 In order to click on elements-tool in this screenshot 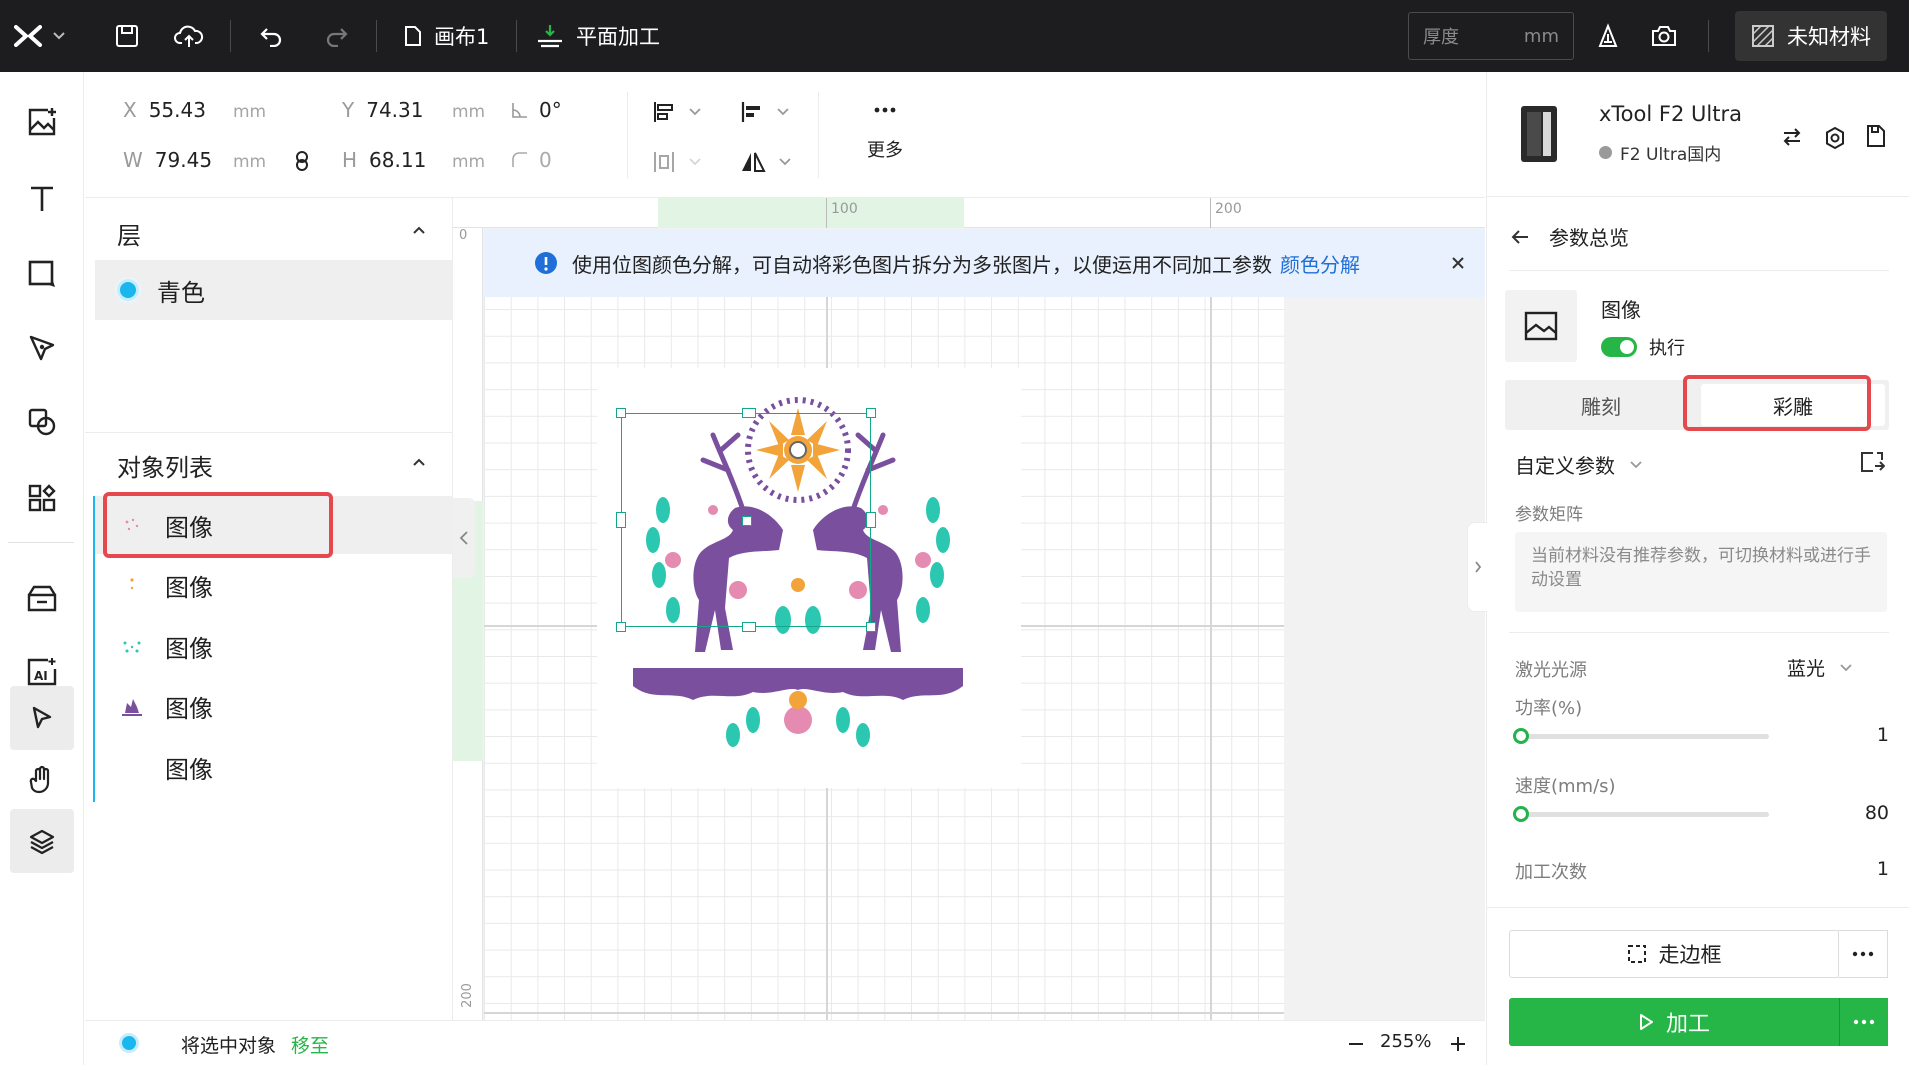, I will do `click(42, 422)`.